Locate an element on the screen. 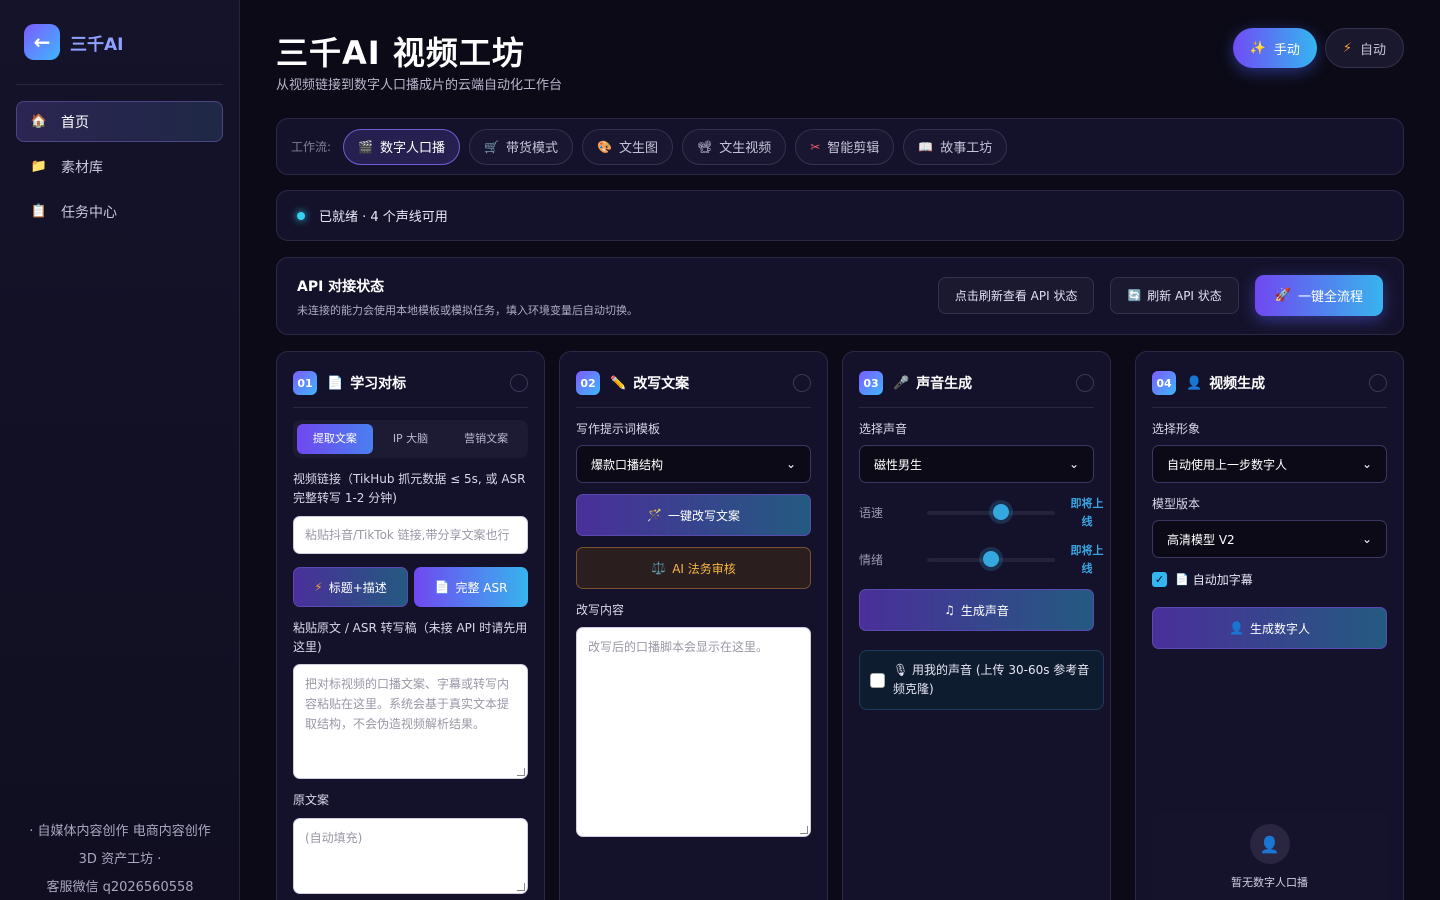 The height and width of the screenshot is (900, 1440). voice-clone-checkbox is located at coordinates (877, 680).